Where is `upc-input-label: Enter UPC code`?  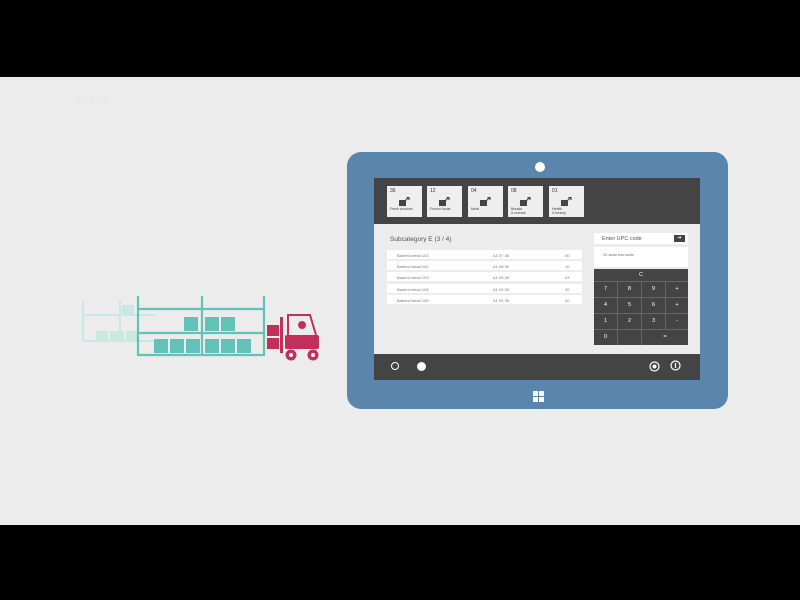
upc-input-label: Enter UPC code is located at coordinates (622, 238).